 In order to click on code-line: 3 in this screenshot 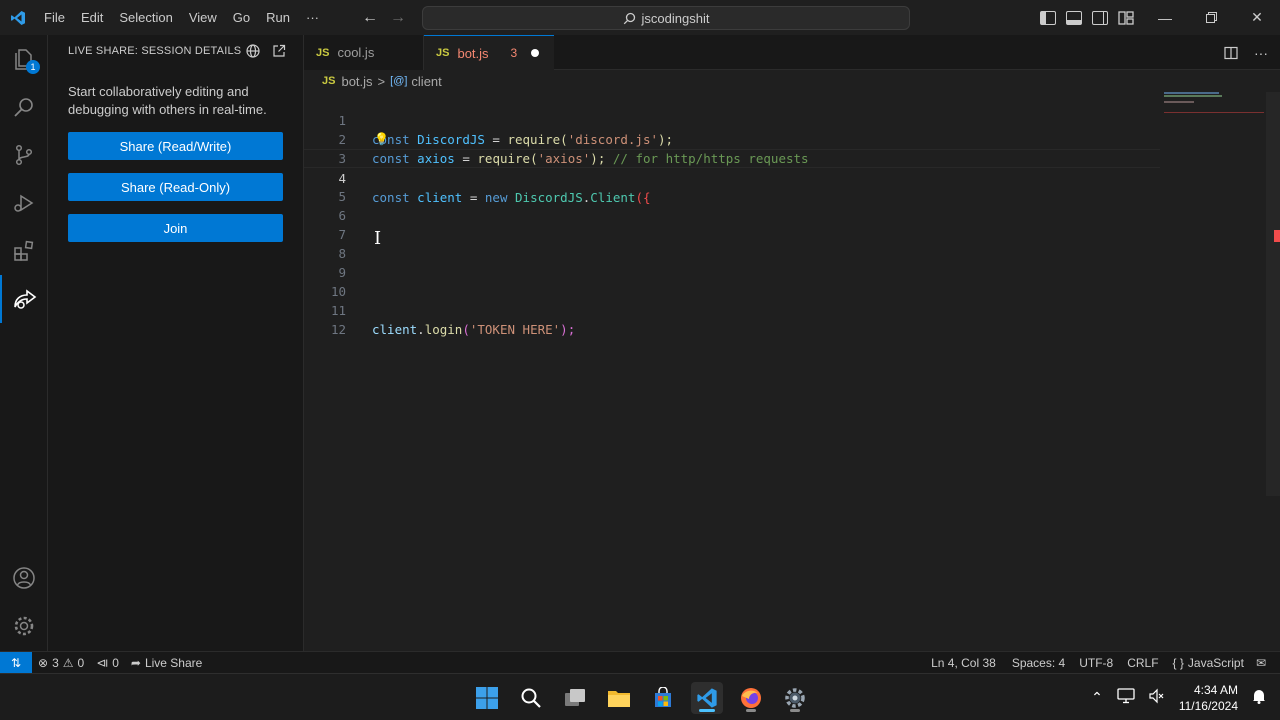, I will do `click(734, 148)`.